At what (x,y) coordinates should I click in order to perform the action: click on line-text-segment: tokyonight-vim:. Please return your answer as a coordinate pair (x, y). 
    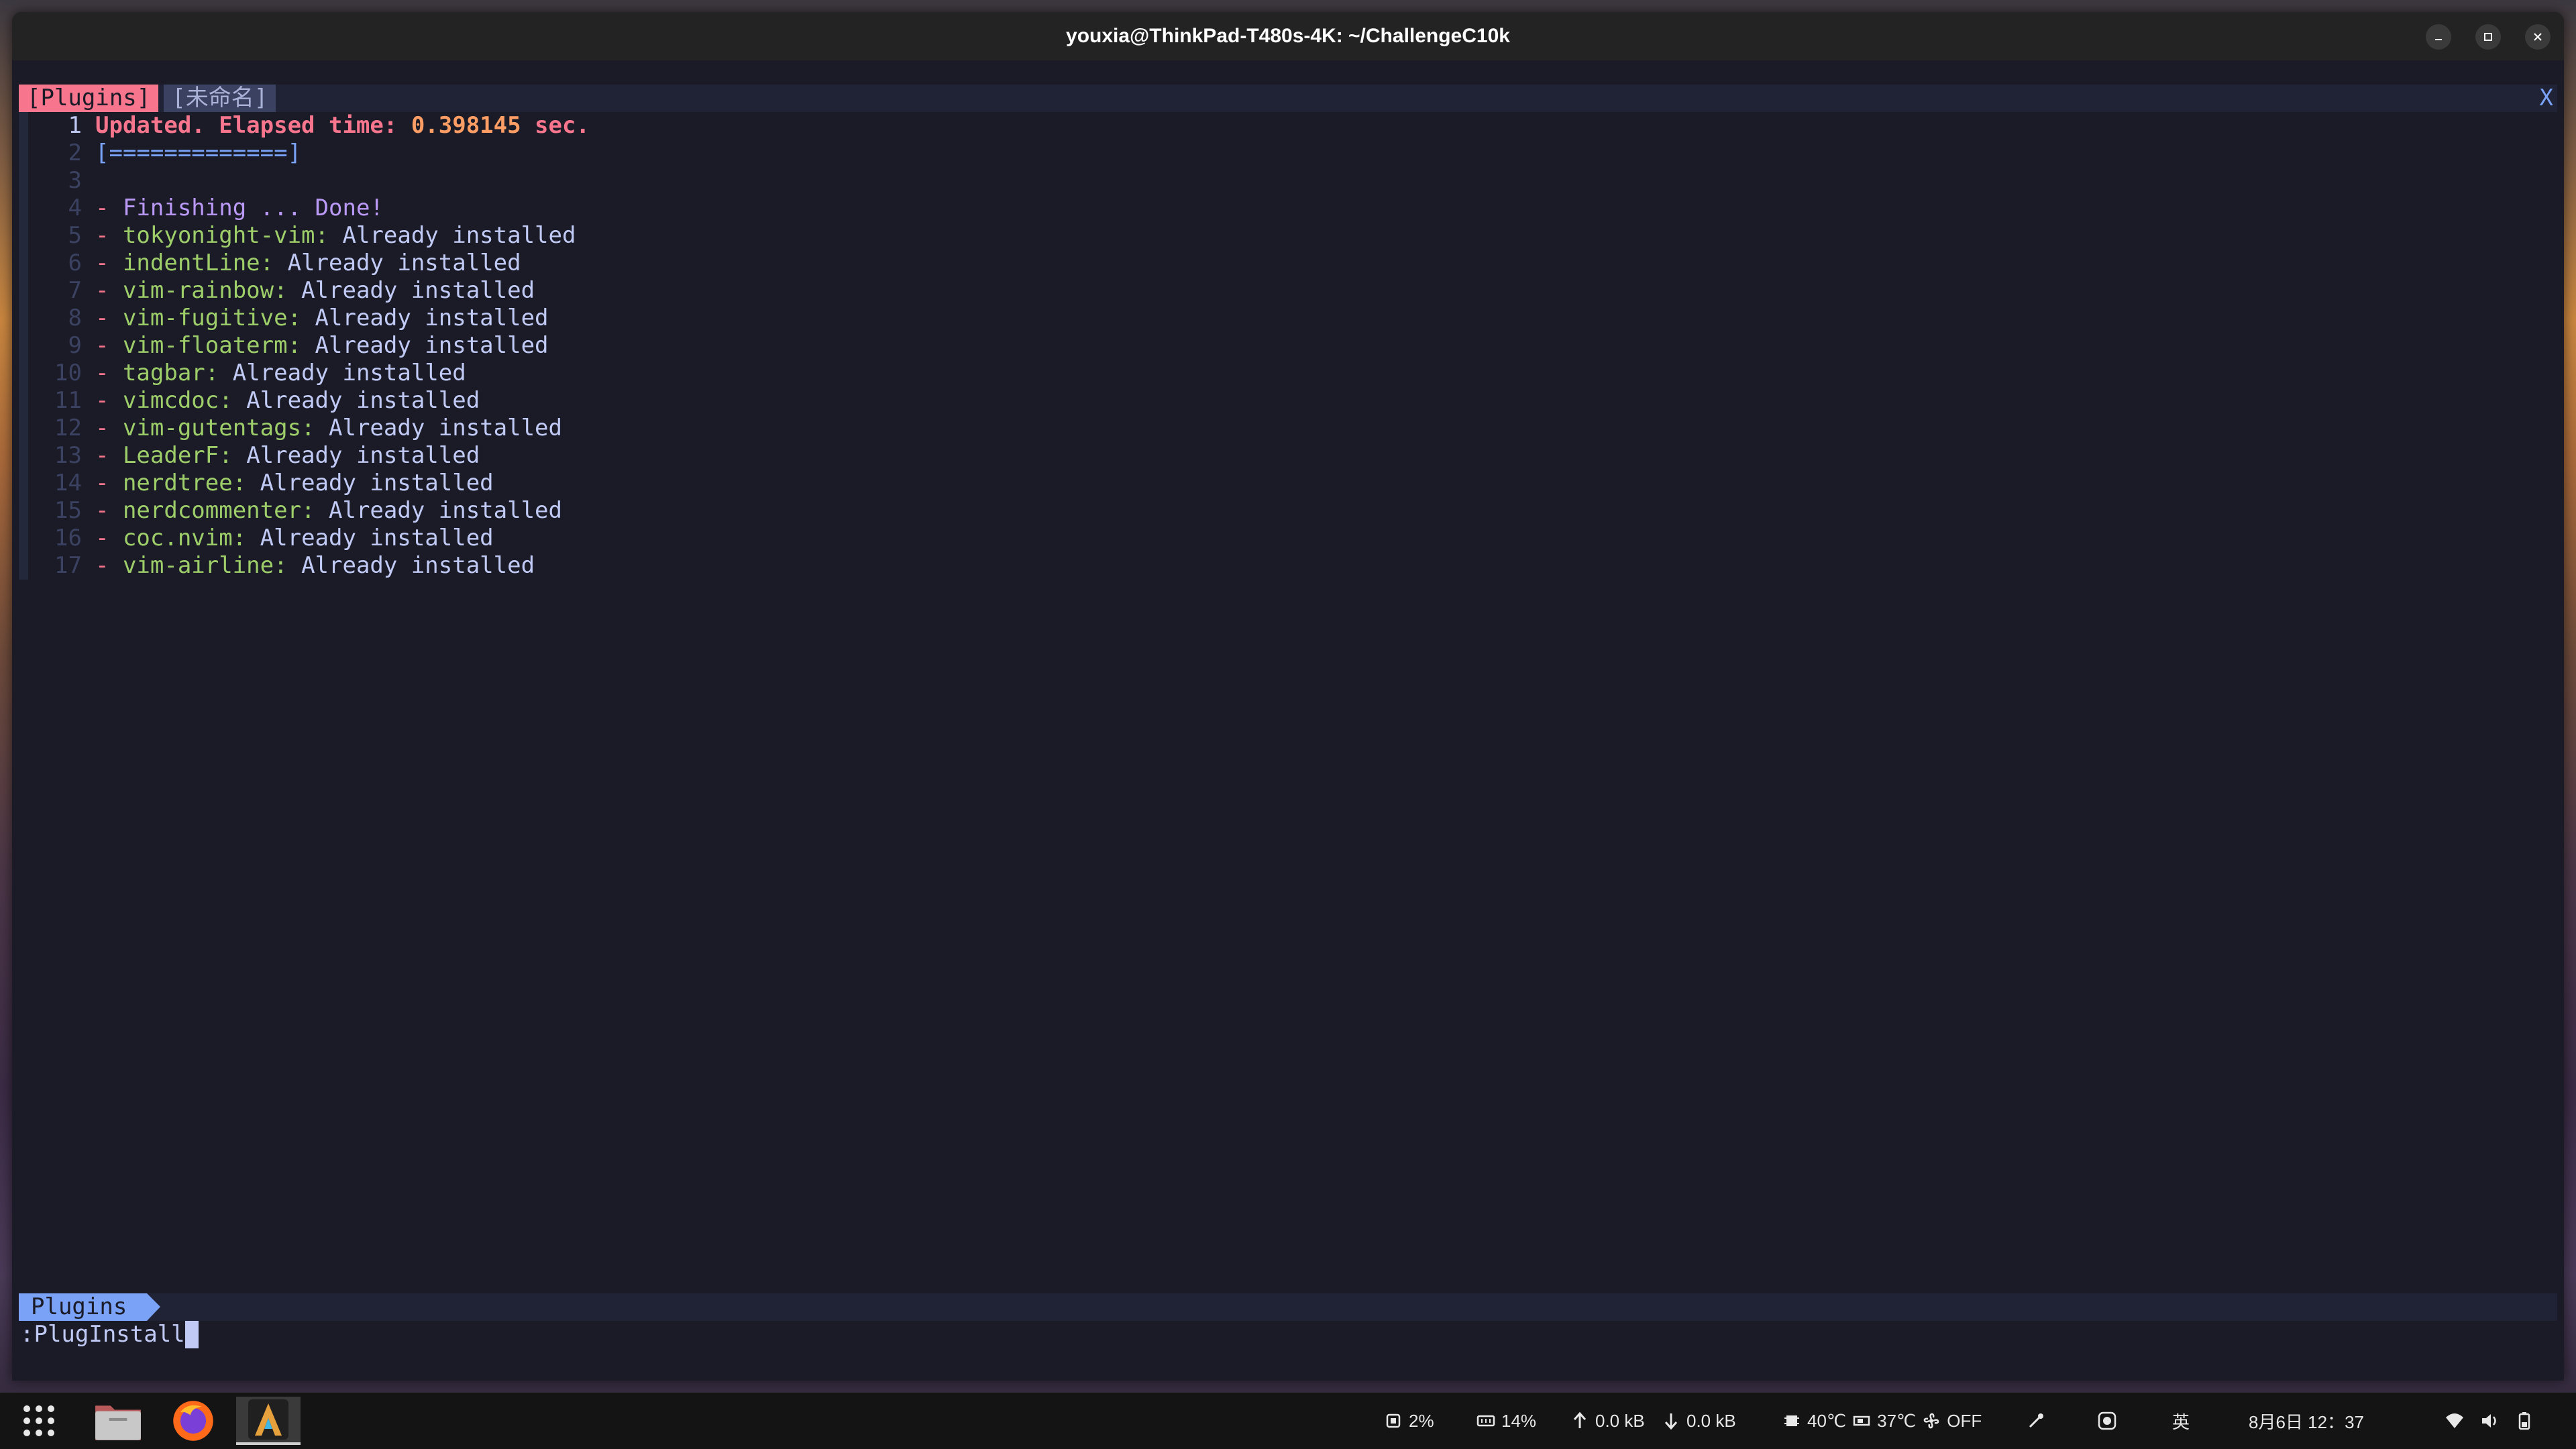
    Looking at the image, I should click on (225, 235).